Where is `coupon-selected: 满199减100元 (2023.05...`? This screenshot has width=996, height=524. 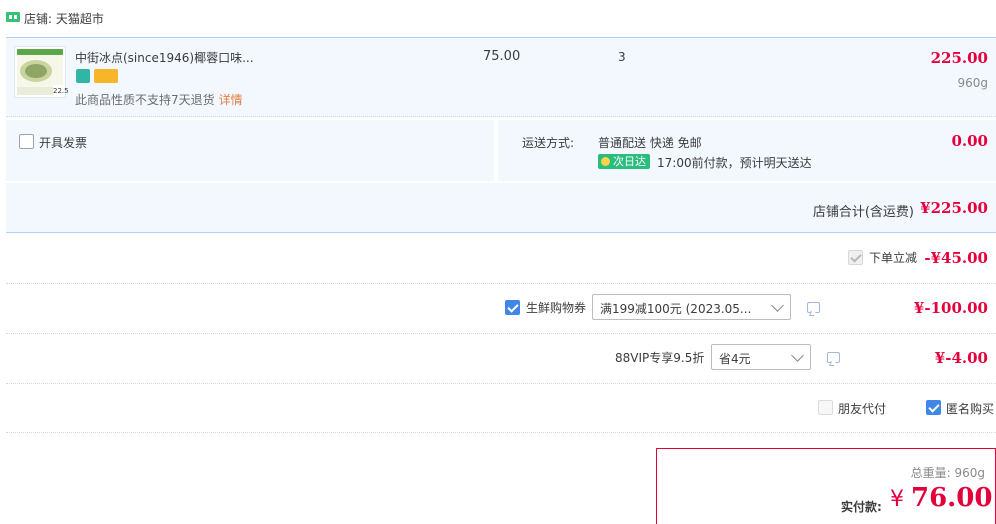 coupon-selected: 满199减100元 (2023.05... is located at coordinates (676, 309).